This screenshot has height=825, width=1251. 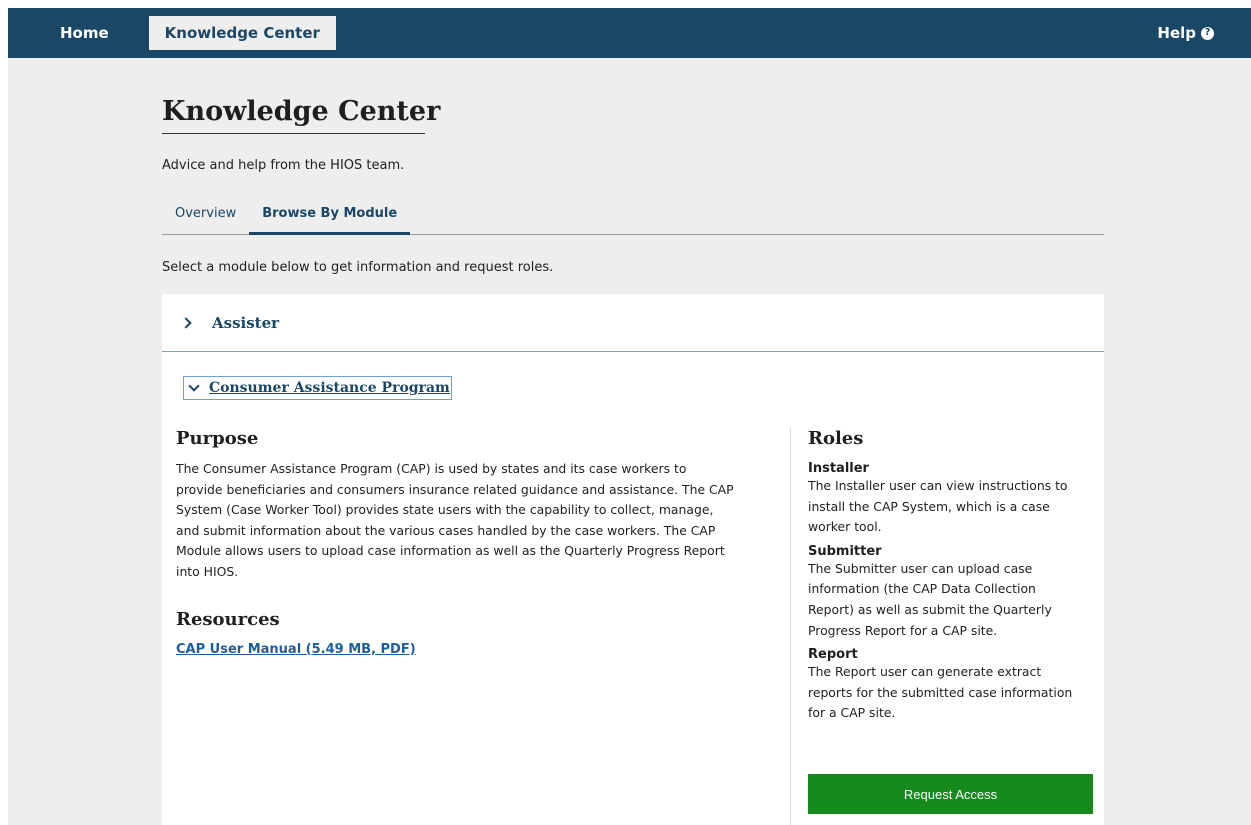 I want to click on column-divider, so click(x=790, y=626).